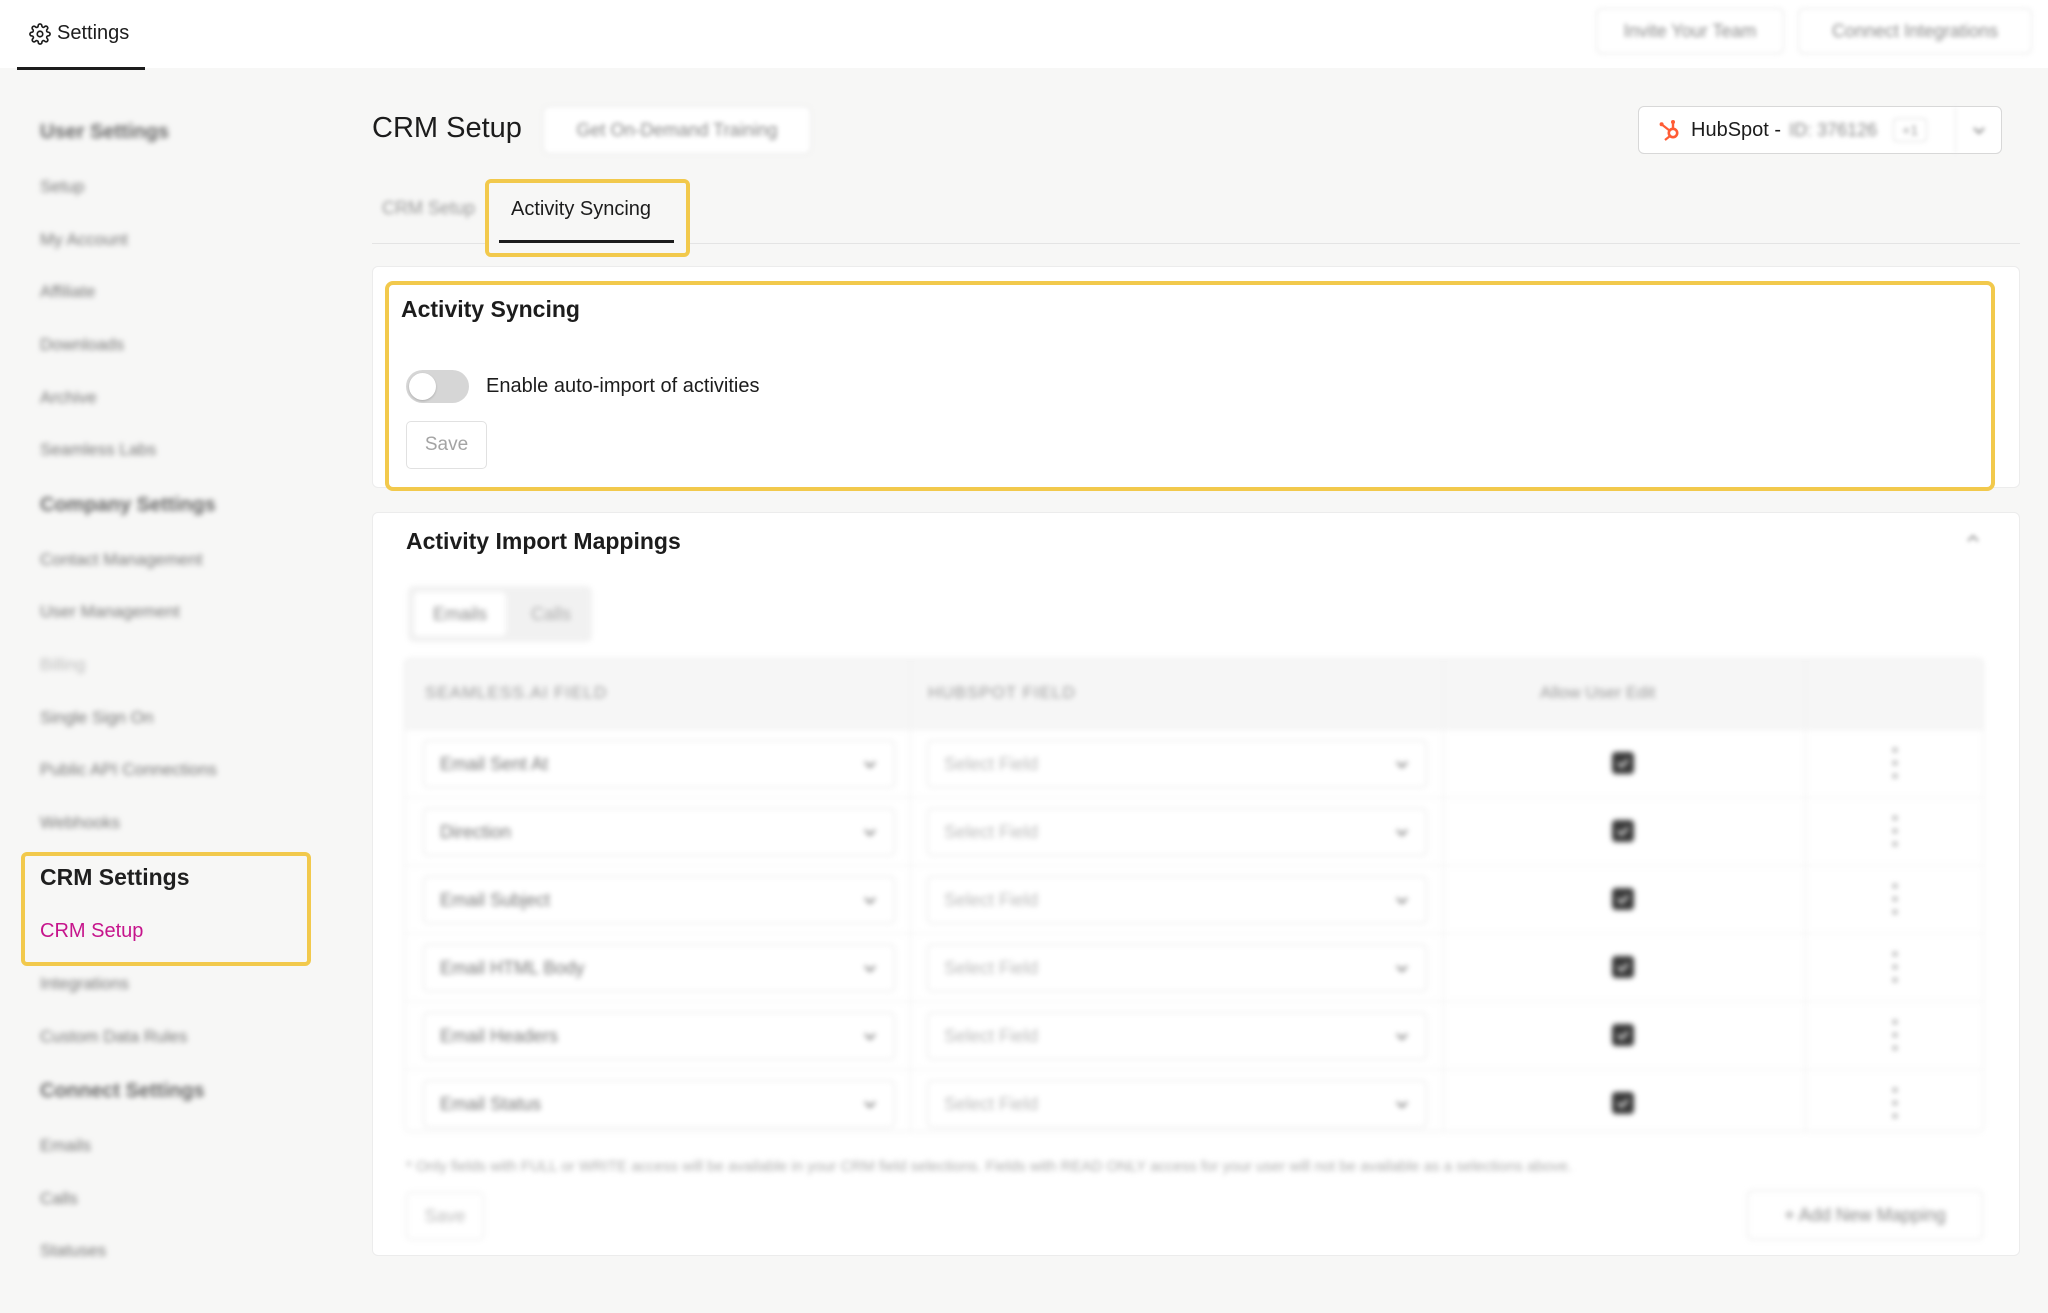 The width and height of the screenshot is (2048, 1313). I want to click on sidebar-item-calls: Calls, so click(59, 1199).